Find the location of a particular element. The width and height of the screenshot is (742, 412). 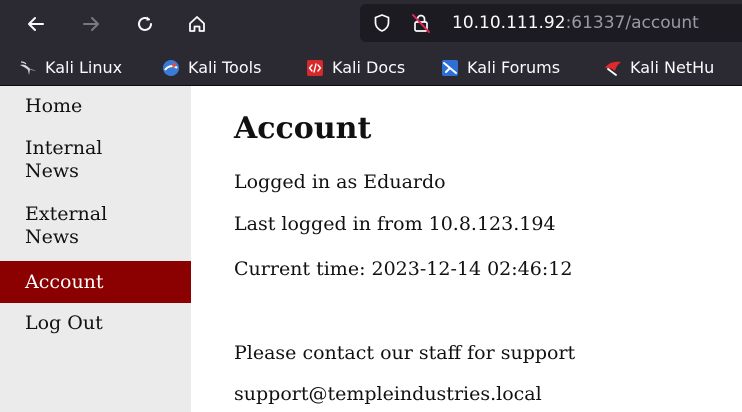

back-arrow-icon is located at coordinates (36, 24).